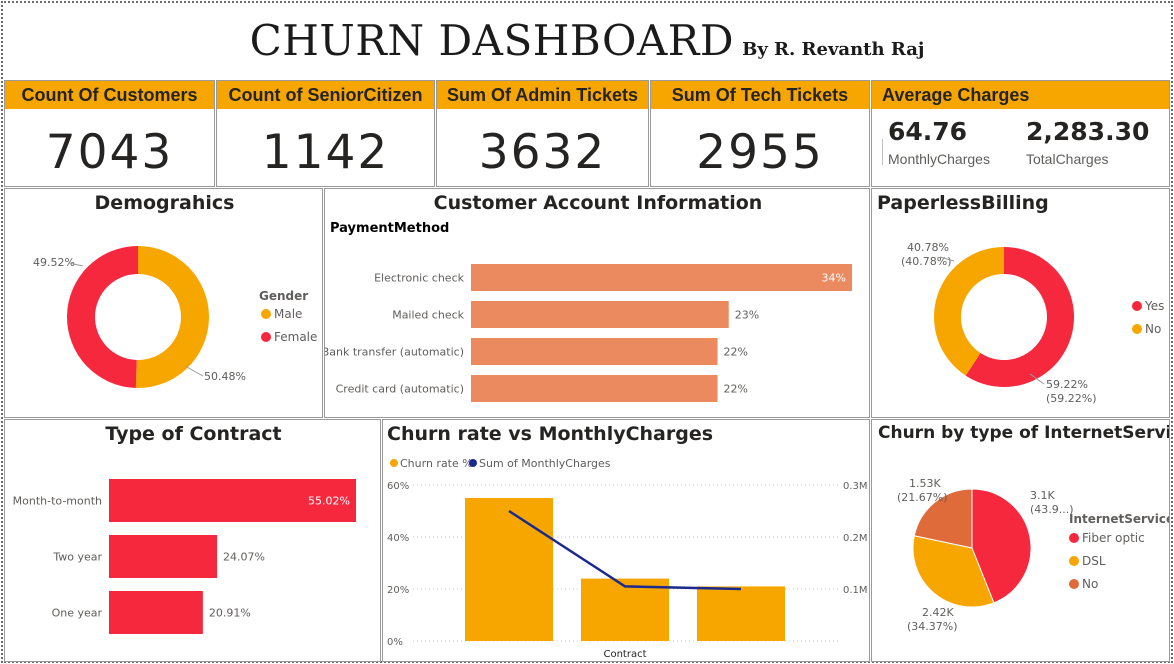 The image size is (1174, 664). What do you see at coordinates (855, 486) in the screenshot?
I see `y-axis-tick-right: 0.3M` at bounding box center [855, 486].